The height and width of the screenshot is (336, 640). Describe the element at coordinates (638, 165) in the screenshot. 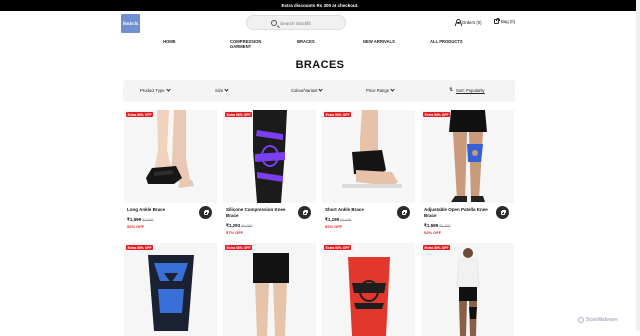

I see `page-scrollbar` at that location.